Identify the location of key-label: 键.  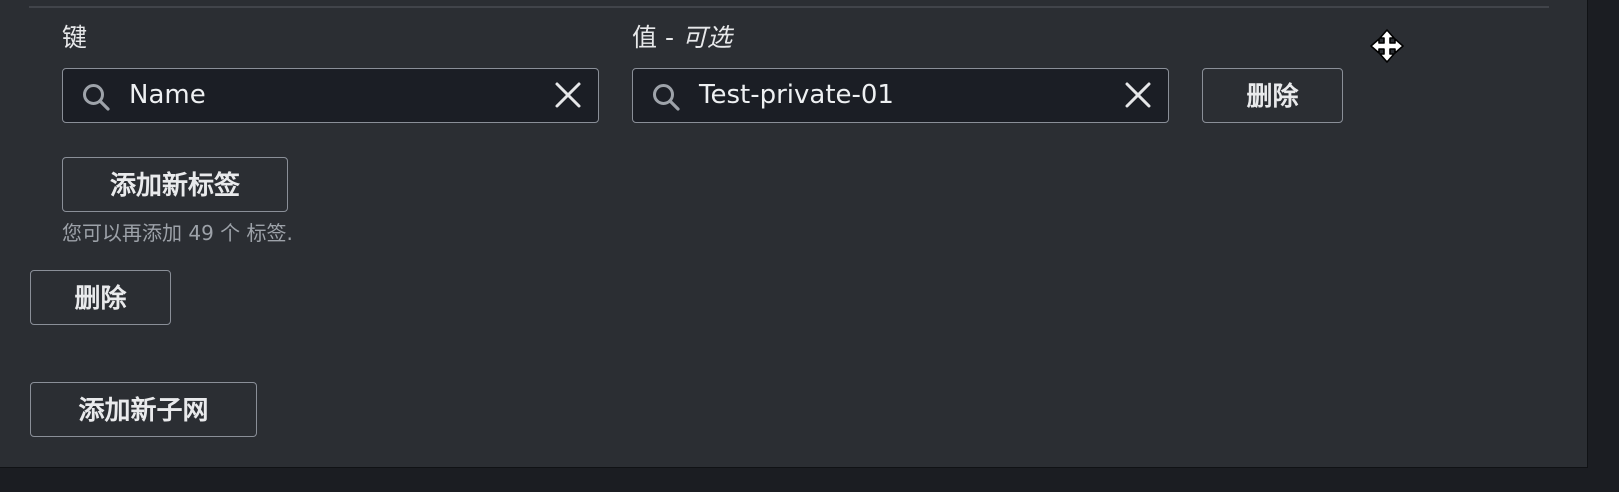
(74, 38).